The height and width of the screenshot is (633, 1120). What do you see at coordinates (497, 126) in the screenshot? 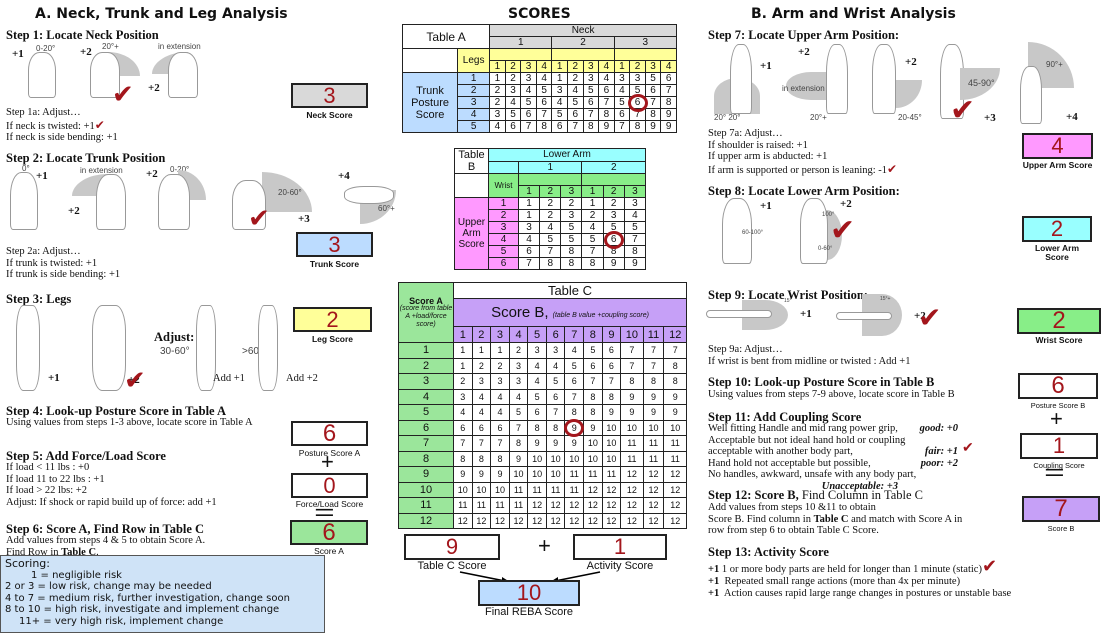
I see `table-a-cell: 4` at bounding box center [497, 126].